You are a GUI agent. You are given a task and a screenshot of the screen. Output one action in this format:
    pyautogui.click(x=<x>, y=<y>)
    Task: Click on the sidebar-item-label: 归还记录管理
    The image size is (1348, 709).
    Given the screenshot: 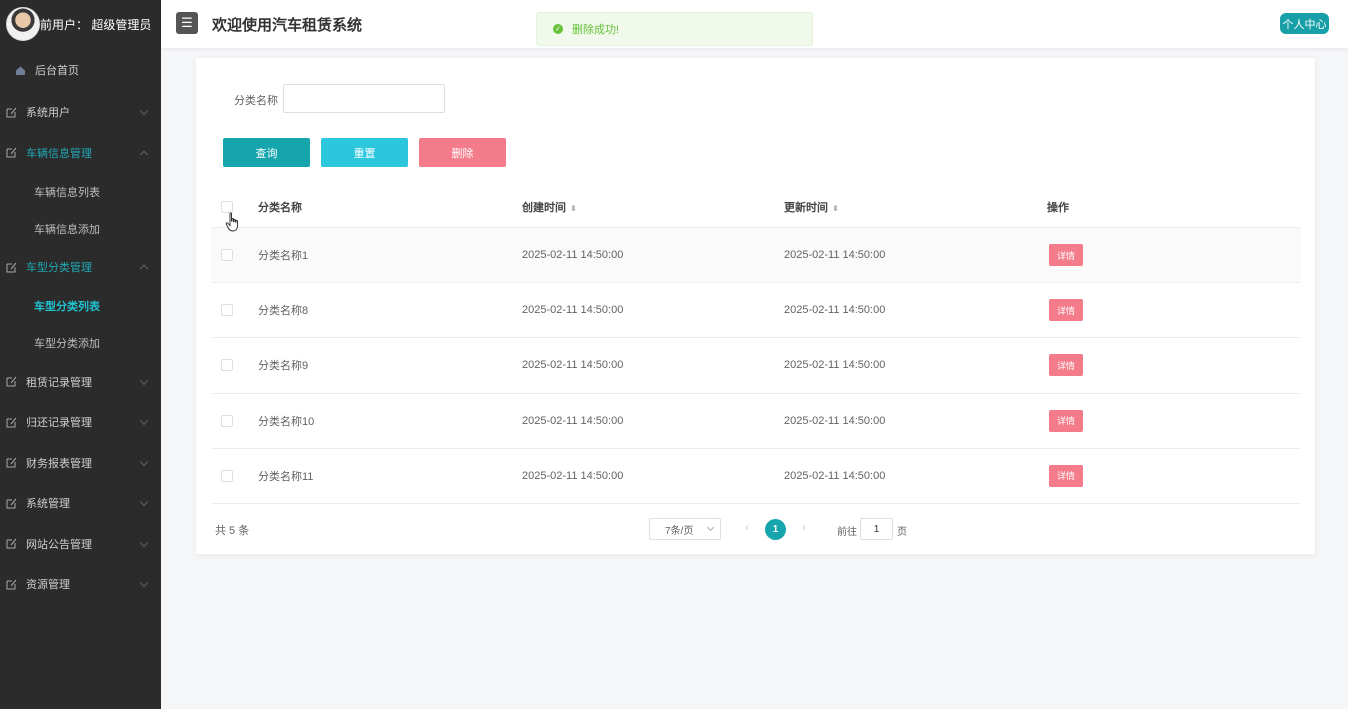 What is the action you would take?
    pyautogui.click(x=59, y=423)
    